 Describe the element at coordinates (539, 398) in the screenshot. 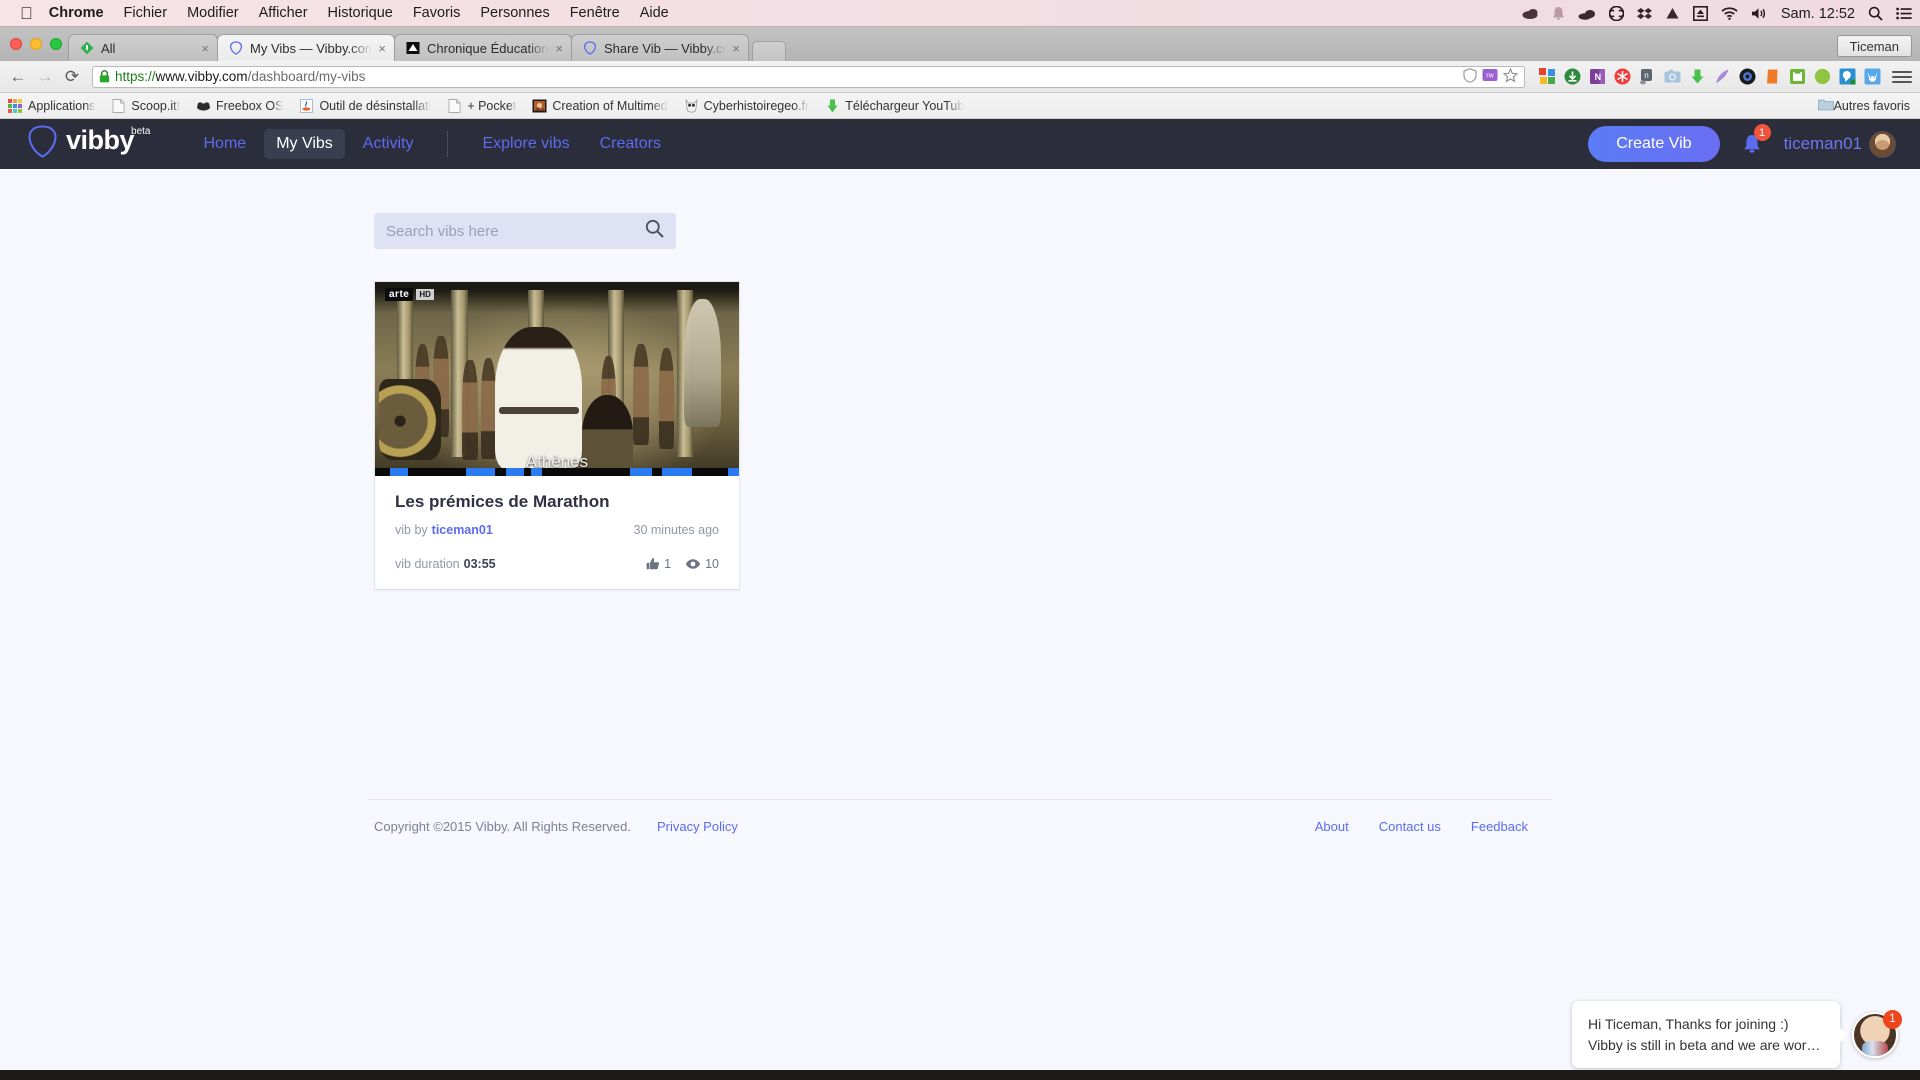

I see `foreground-figure-shape` at that location.